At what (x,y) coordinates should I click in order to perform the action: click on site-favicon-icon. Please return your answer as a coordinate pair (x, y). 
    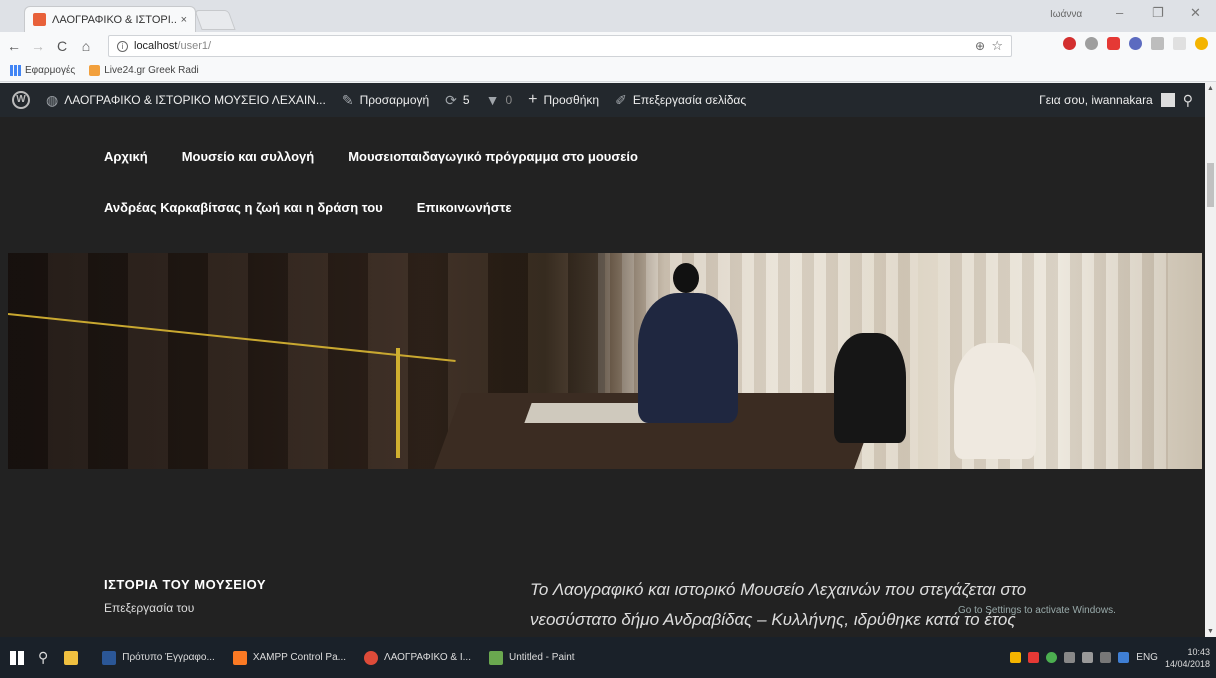
    Looking at the image, I should click on (39, 19).